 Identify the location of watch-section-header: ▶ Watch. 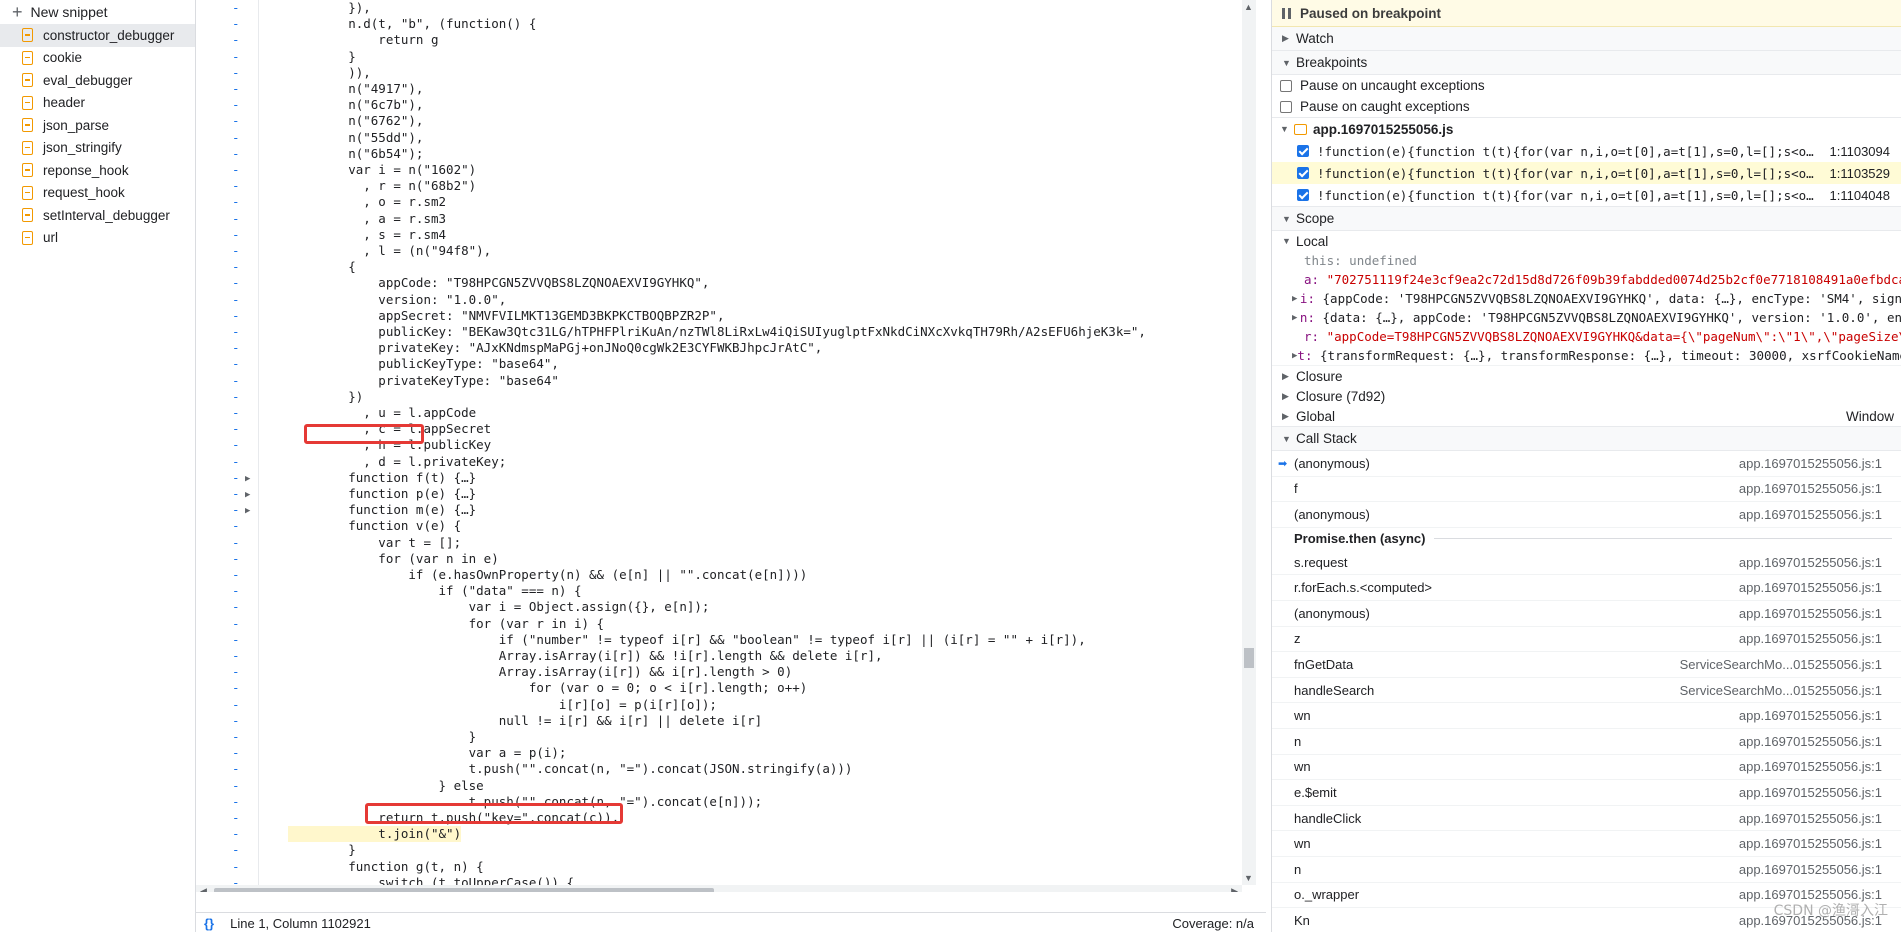
(1586, 39).